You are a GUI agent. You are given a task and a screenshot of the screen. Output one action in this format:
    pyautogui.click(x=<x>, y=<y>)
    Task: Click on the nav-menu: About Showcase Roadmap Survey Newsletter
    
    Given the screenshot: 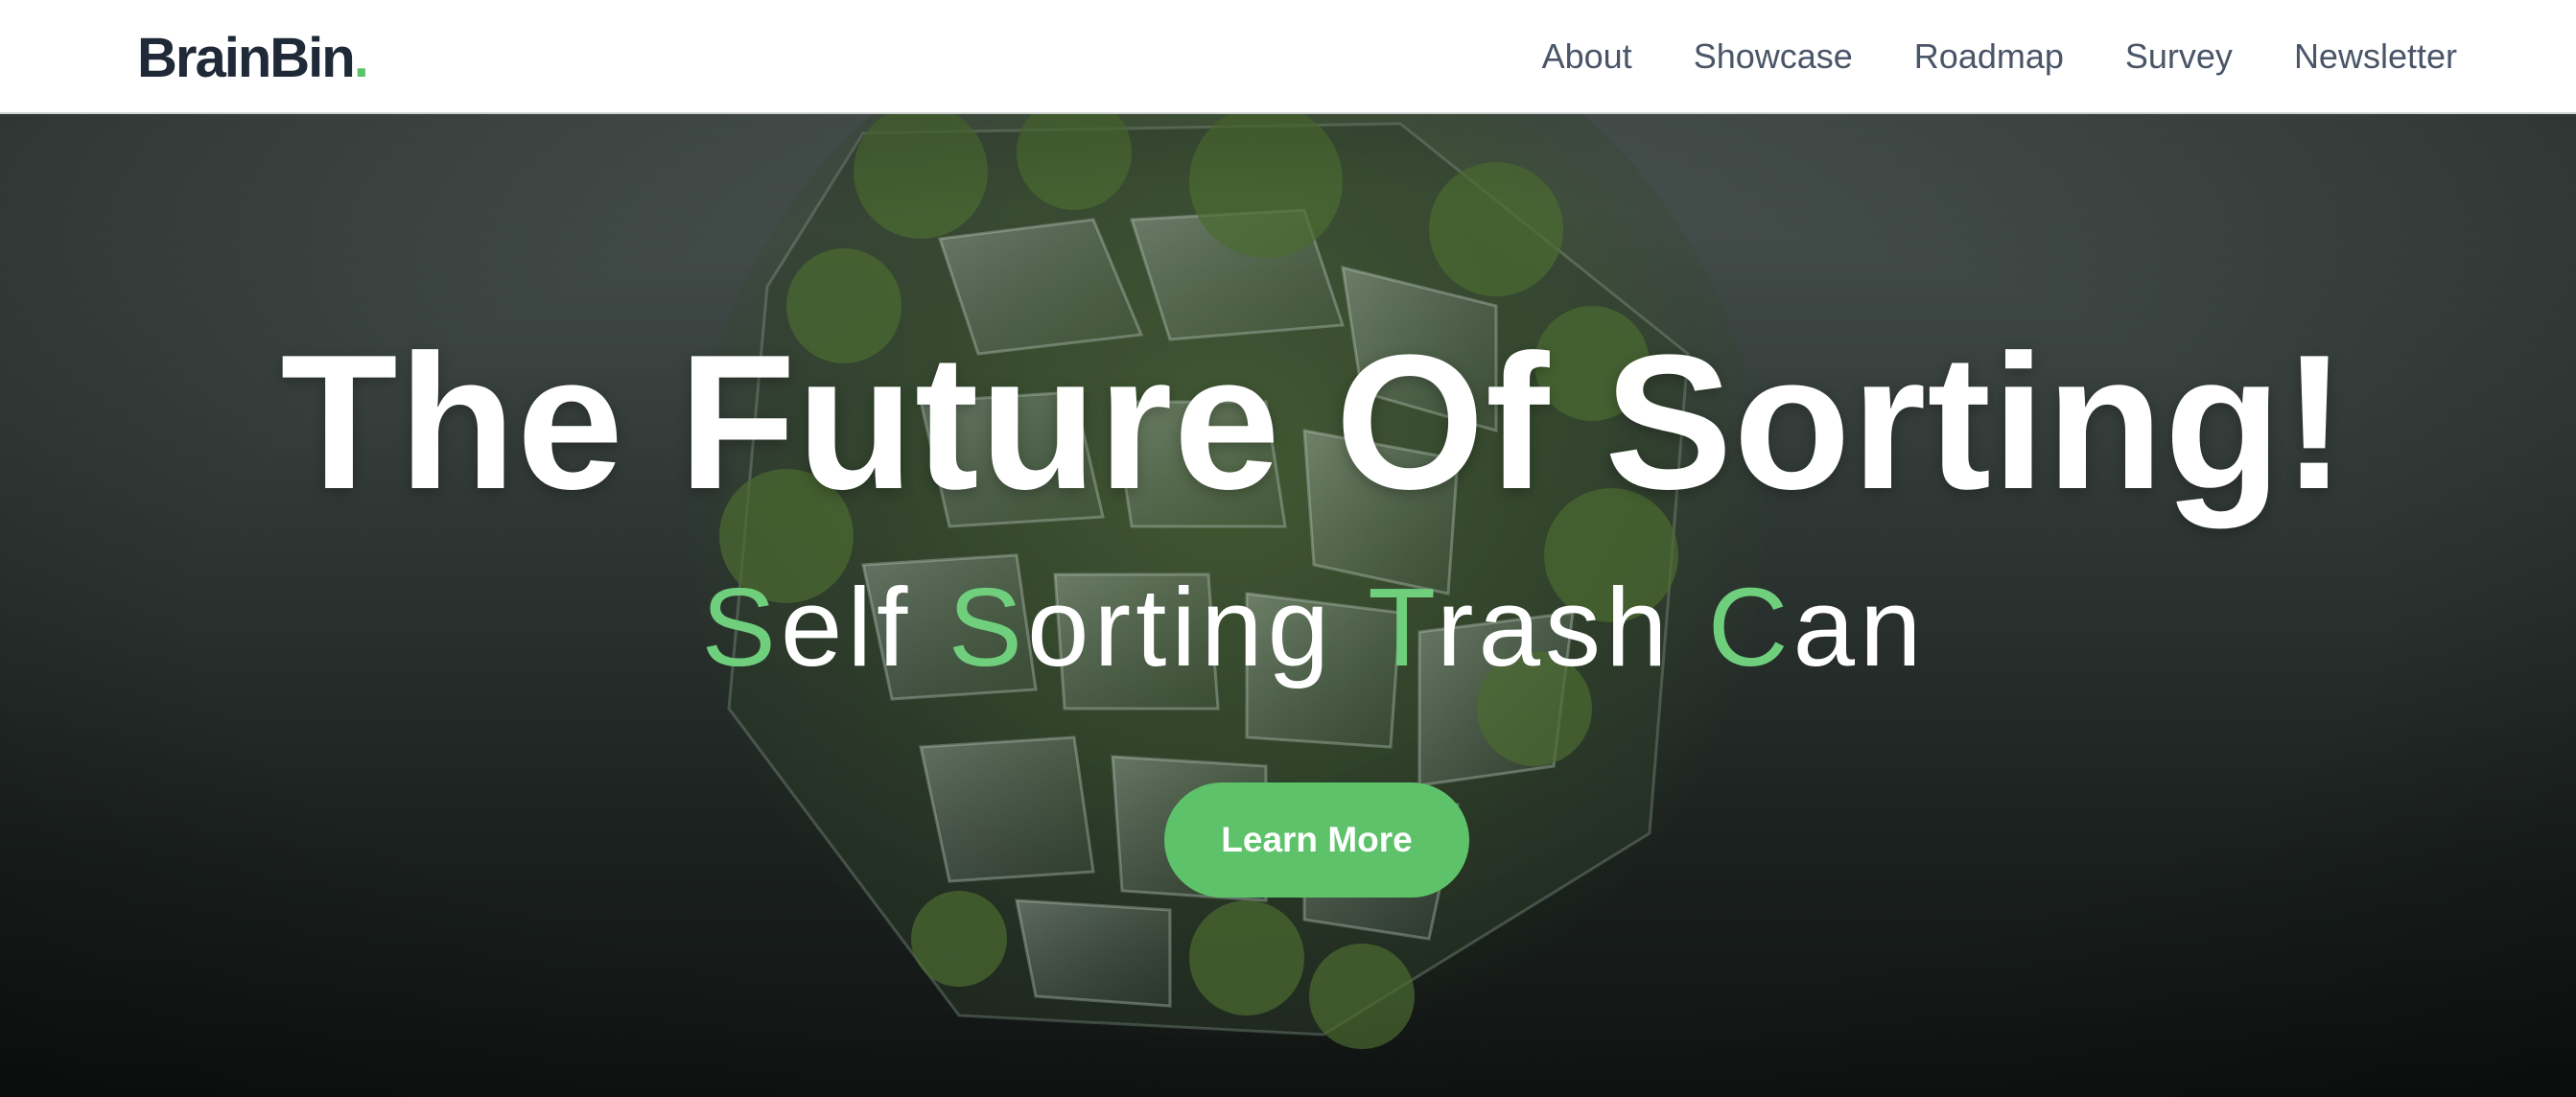 What is the action you would take?
    pyautogui.click(x=1999, y=57)
    